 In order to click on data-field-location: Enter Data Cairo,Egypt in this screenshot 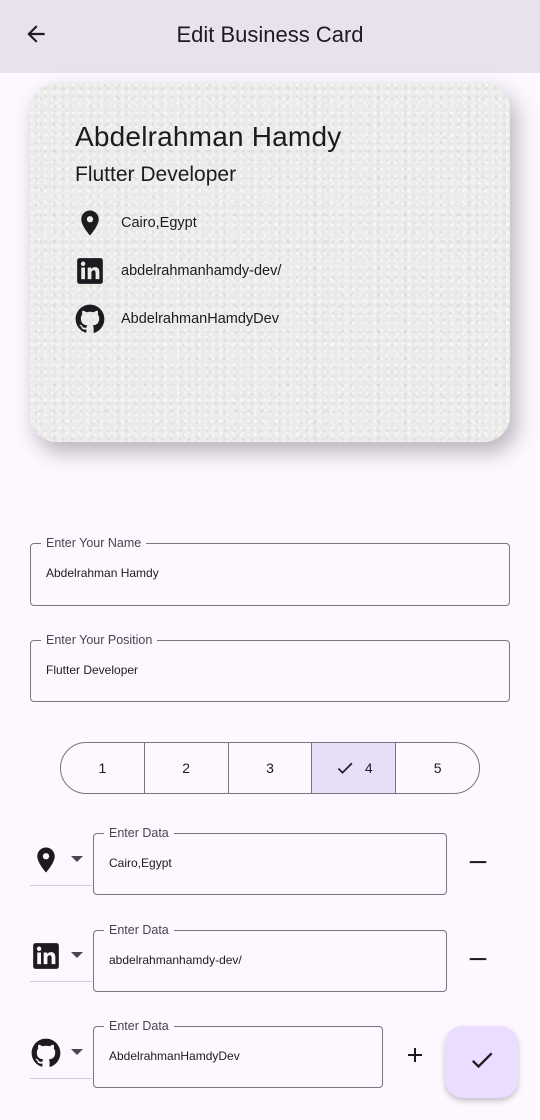, I will do `click(270, 860)`.